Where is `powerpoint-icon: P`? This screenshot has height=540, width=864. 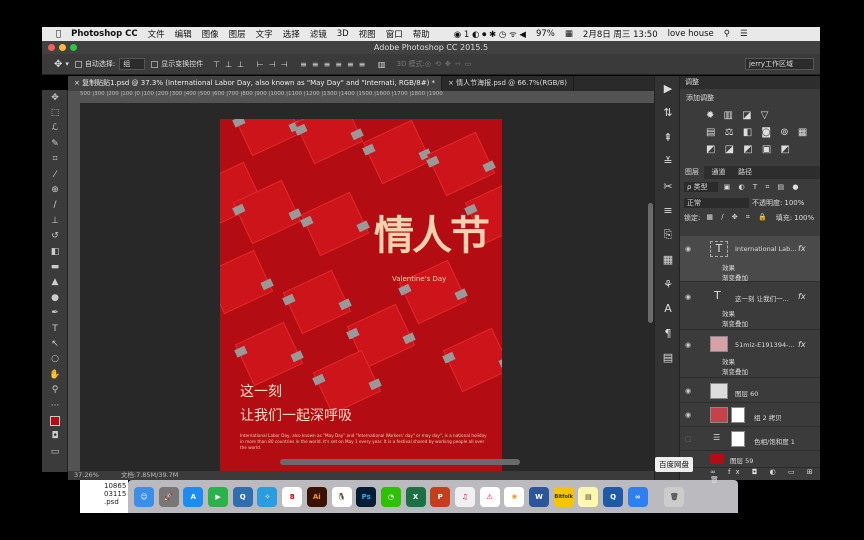 powerpoint-icon: P is located at coordinates (440, 496).